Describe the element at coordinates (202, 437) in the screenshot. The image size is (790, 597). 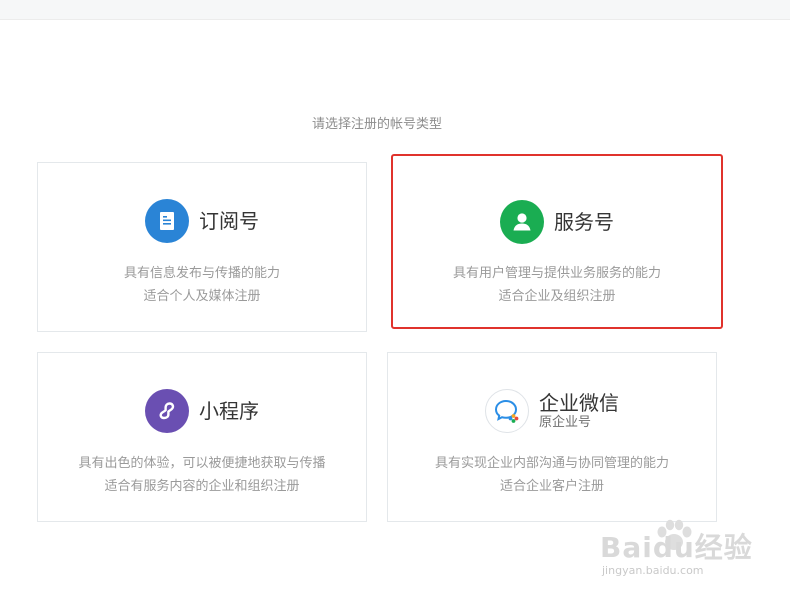
I see `card-mini-program: 小程序 具有出色的体验，可以被便捷地获取与传播 适合有服务内容的企业和组织注册` at that location.